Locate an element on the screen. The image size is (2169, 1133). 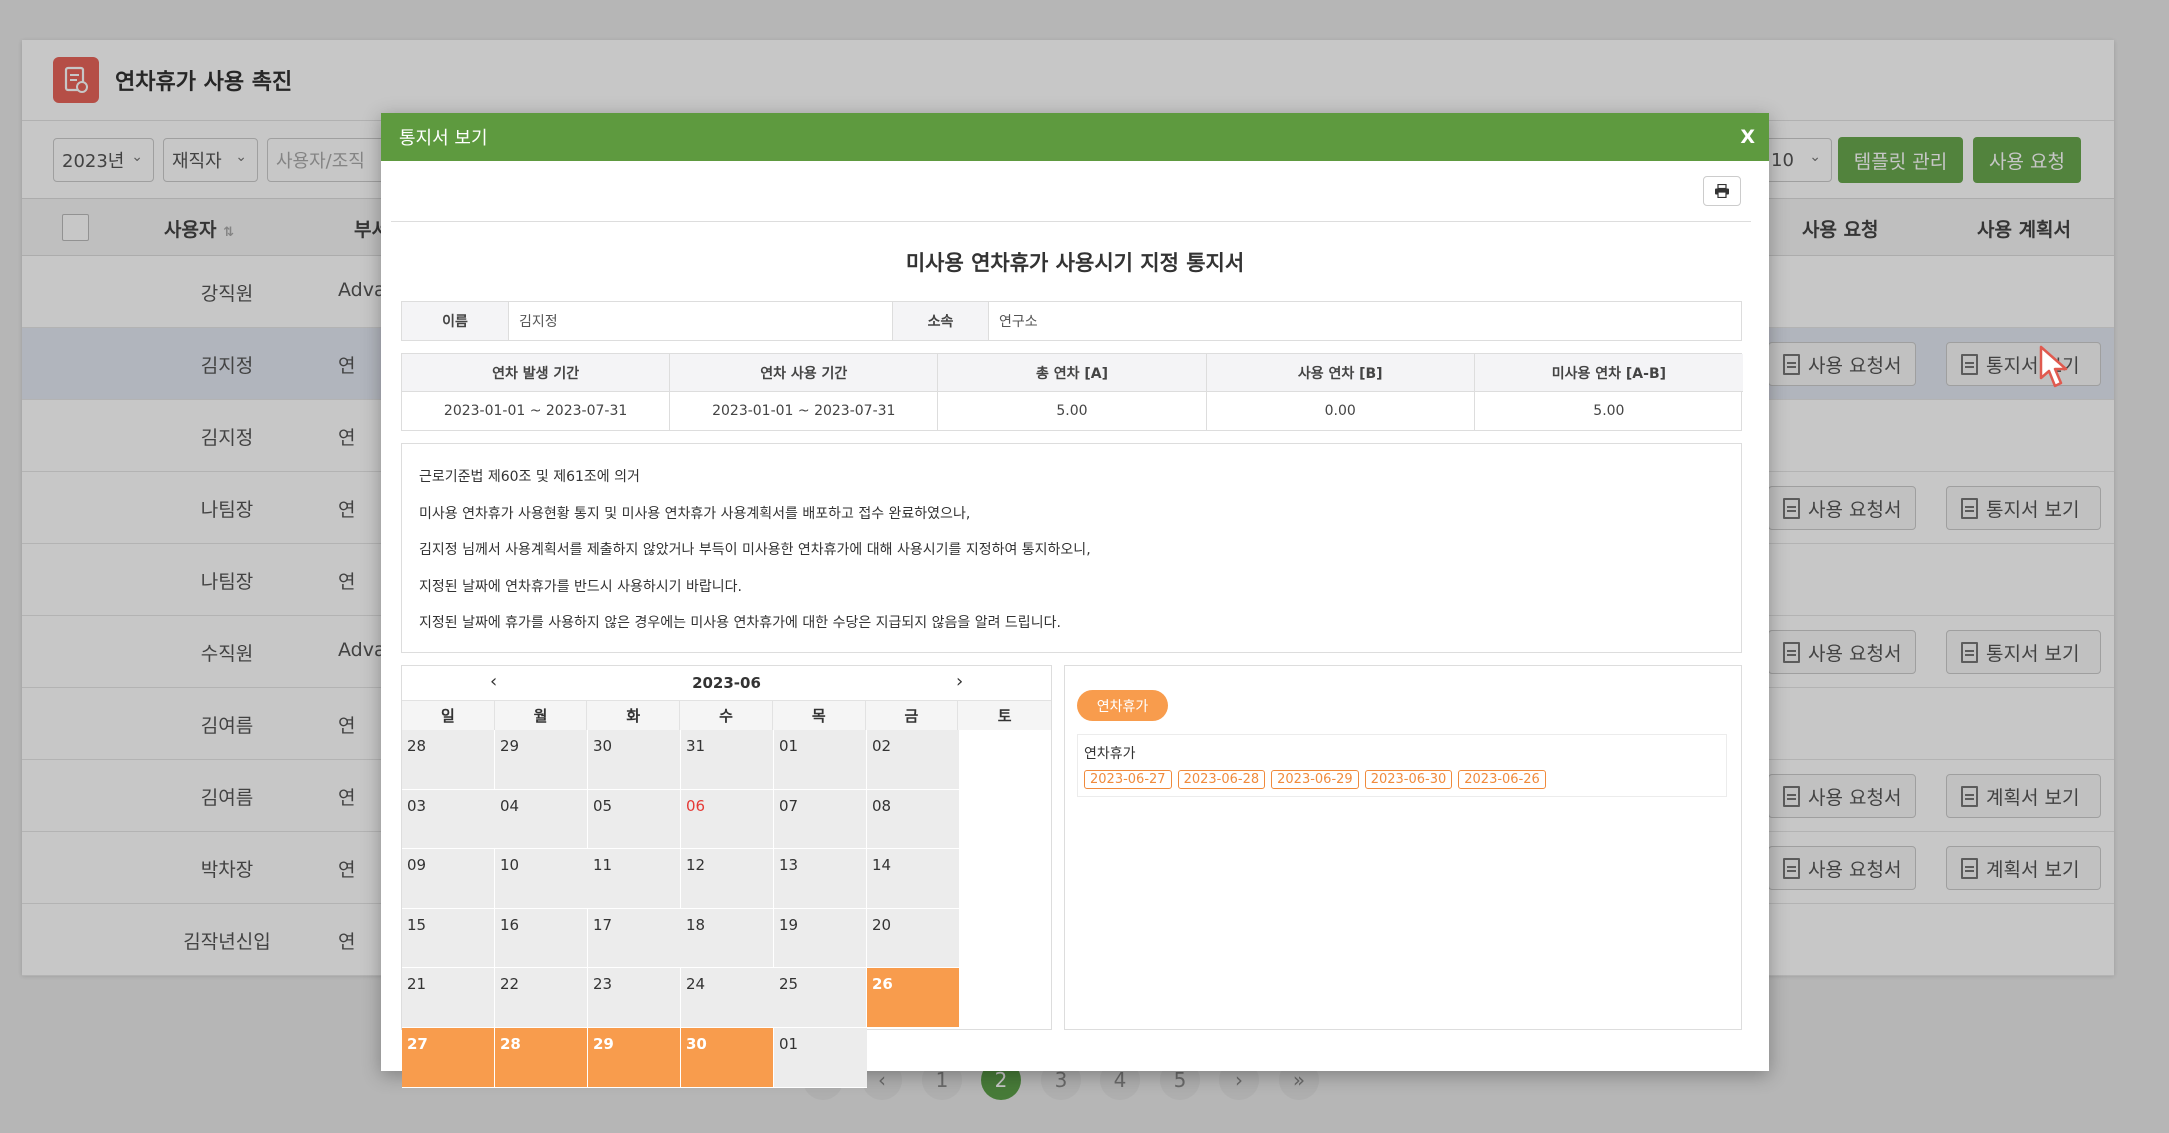
calendar-day: 12 is located at coordinates (727, 879).